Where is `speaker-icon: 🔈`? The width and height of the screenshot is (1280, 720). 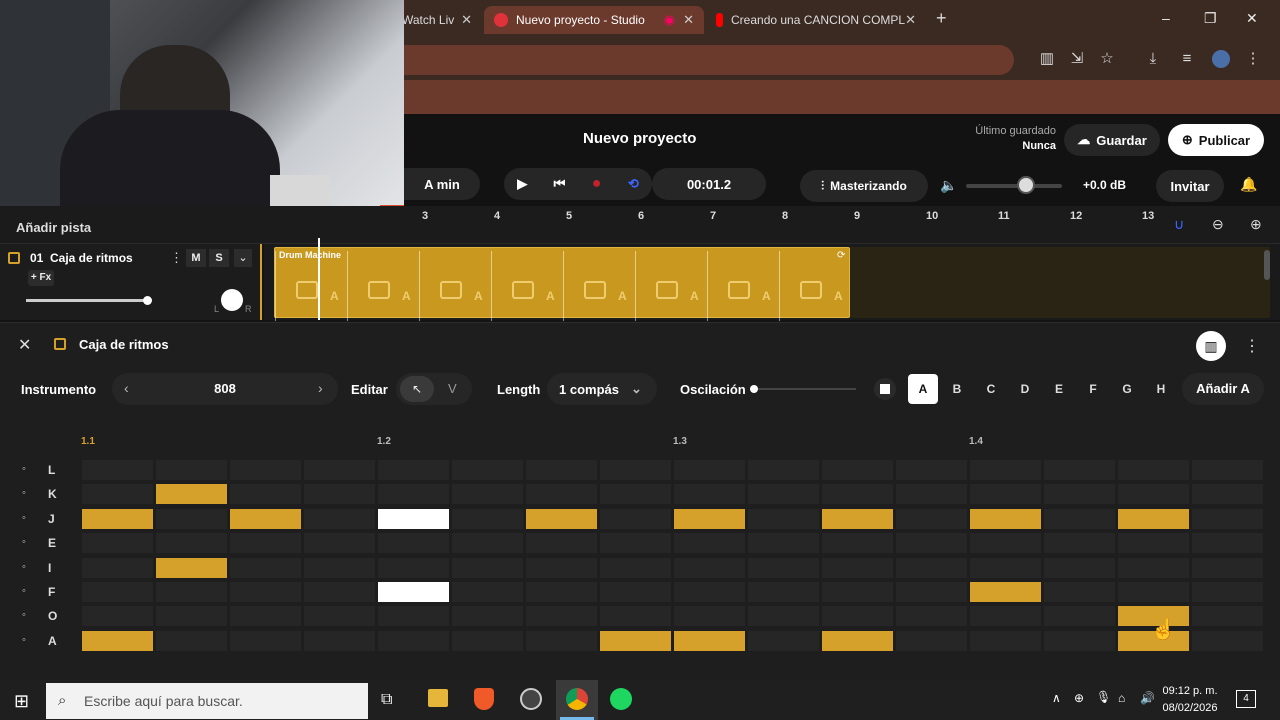 speaker-icon: 🔈 is located at coordinates (948, 185).